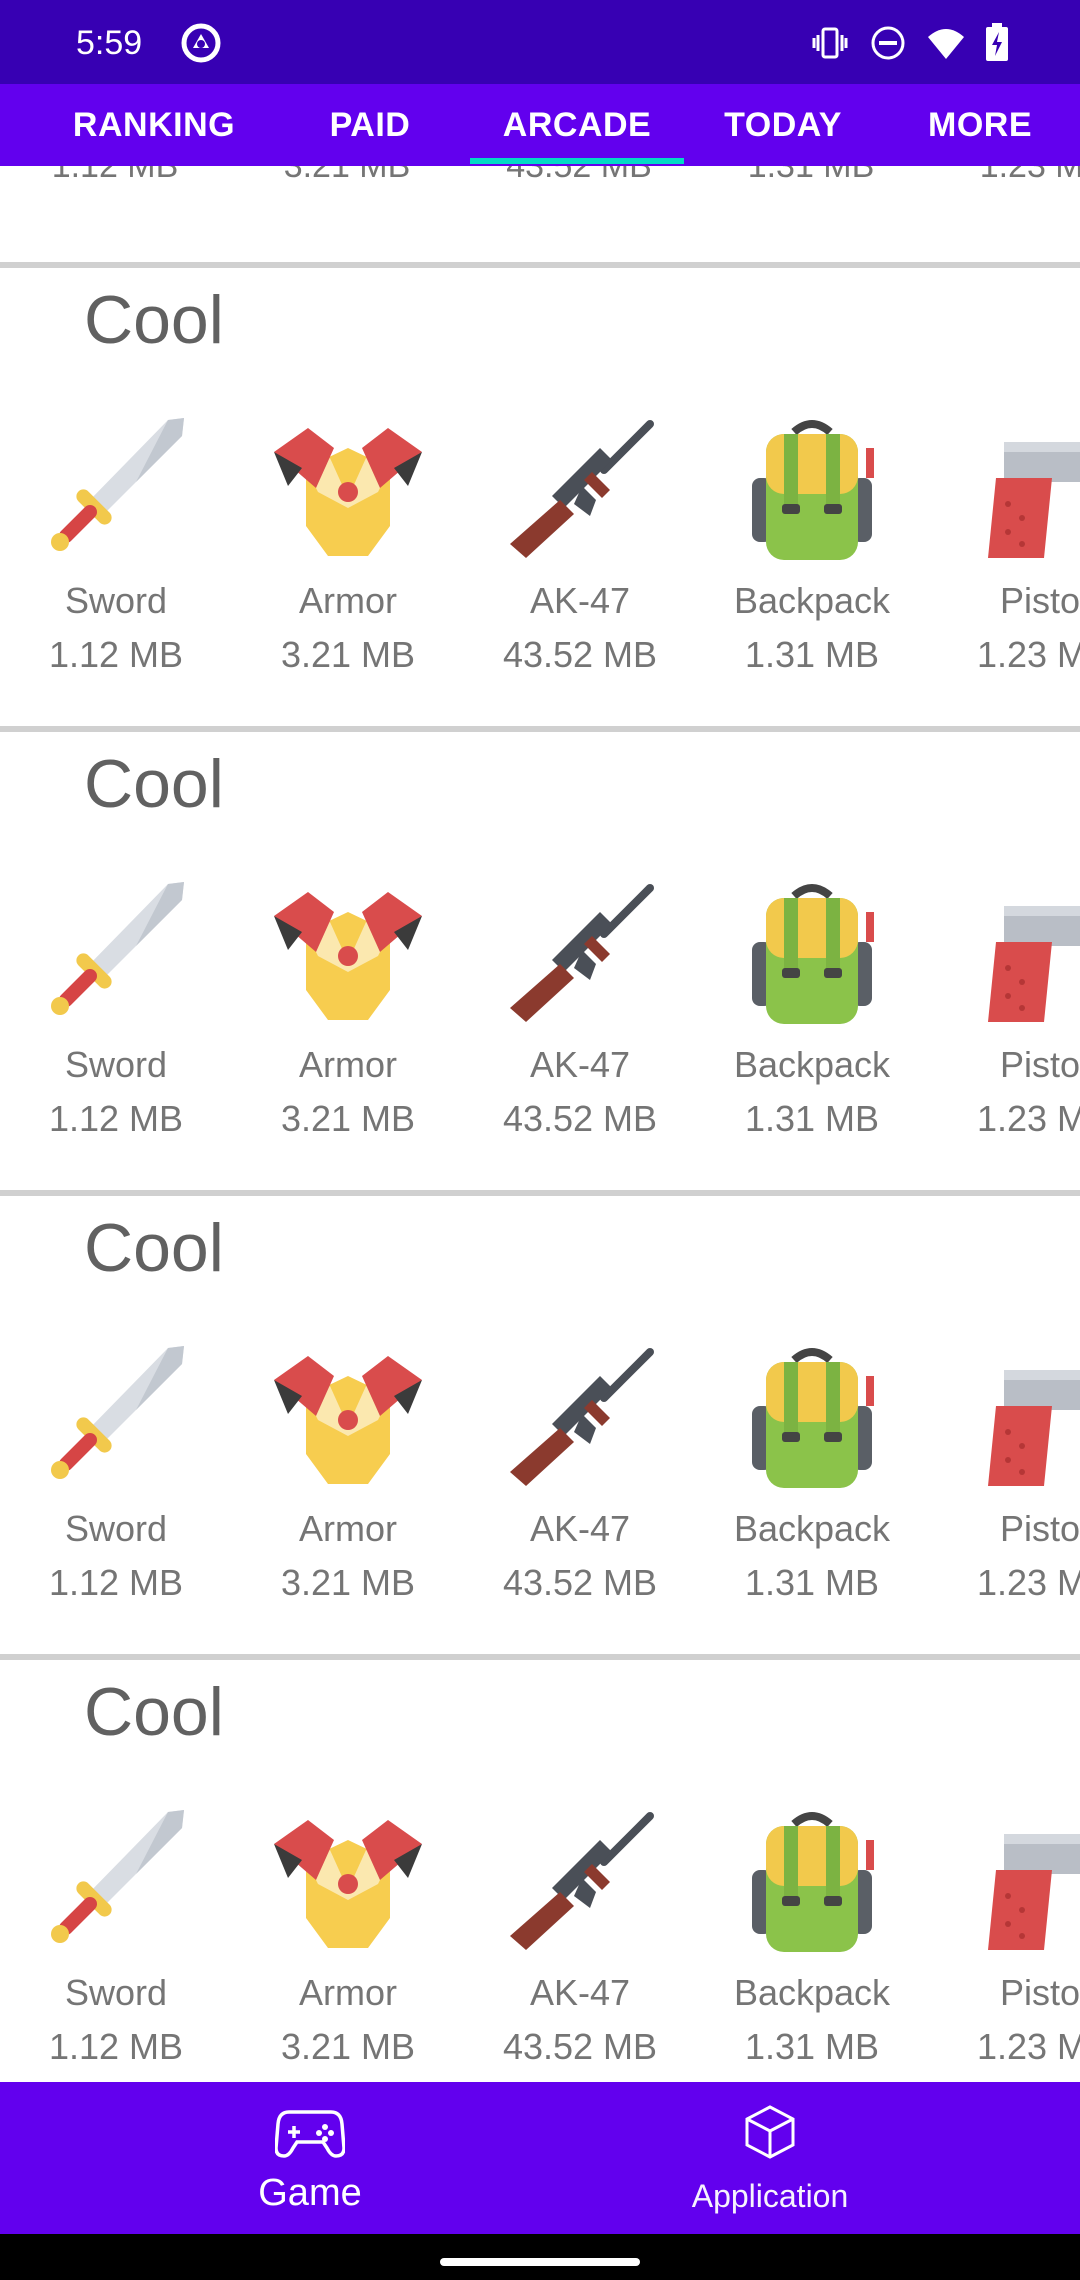 The width and height of the screenshot is (1080, 2280). I want to click on nav-item-application: Application, so click(770, 2158).